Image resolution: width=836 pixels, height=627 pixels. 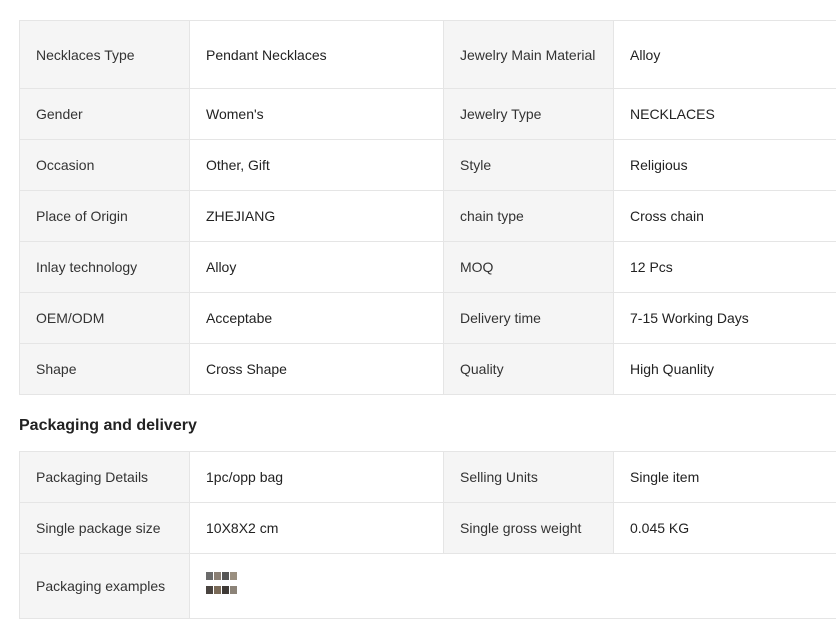 I want to click on table-row: Shape Cross Shape Quality High Quanlity, so click(x=427, y=369).